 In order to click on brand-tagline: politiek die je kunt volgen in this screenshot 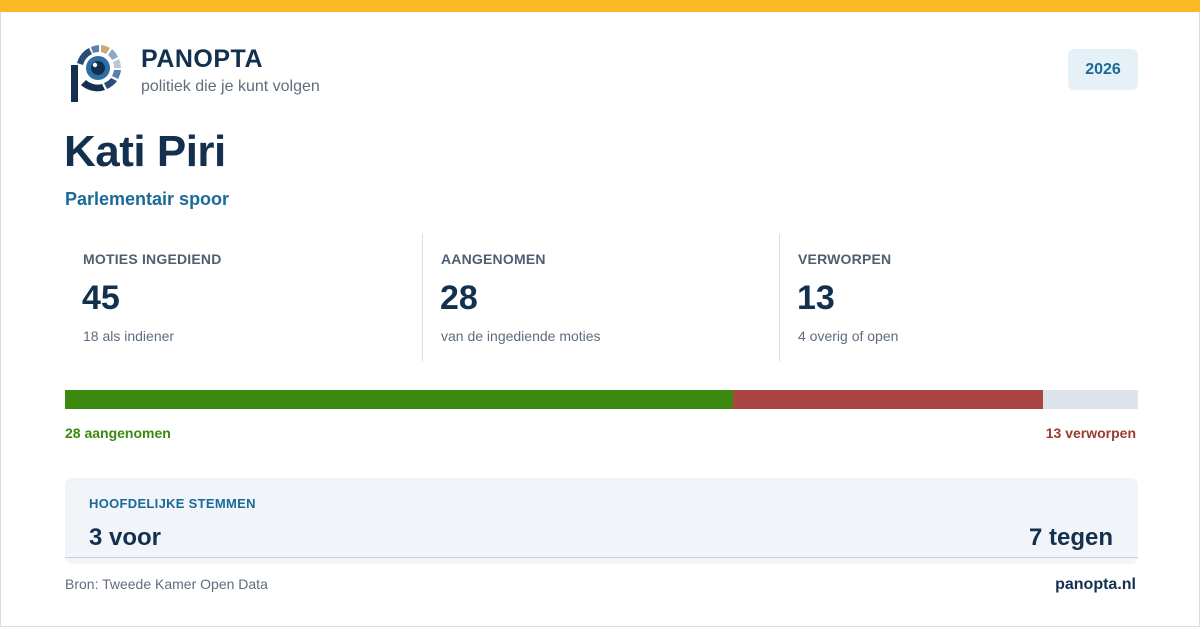, I will do `click(230, 86)`.